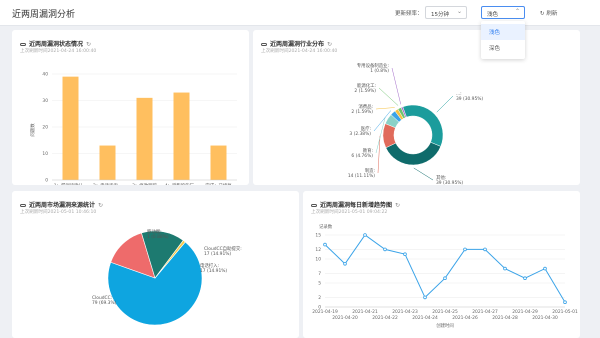 This screenshot has height=338, width=600. I want to click on slice-label: 电话打入:, so click(209, 265).